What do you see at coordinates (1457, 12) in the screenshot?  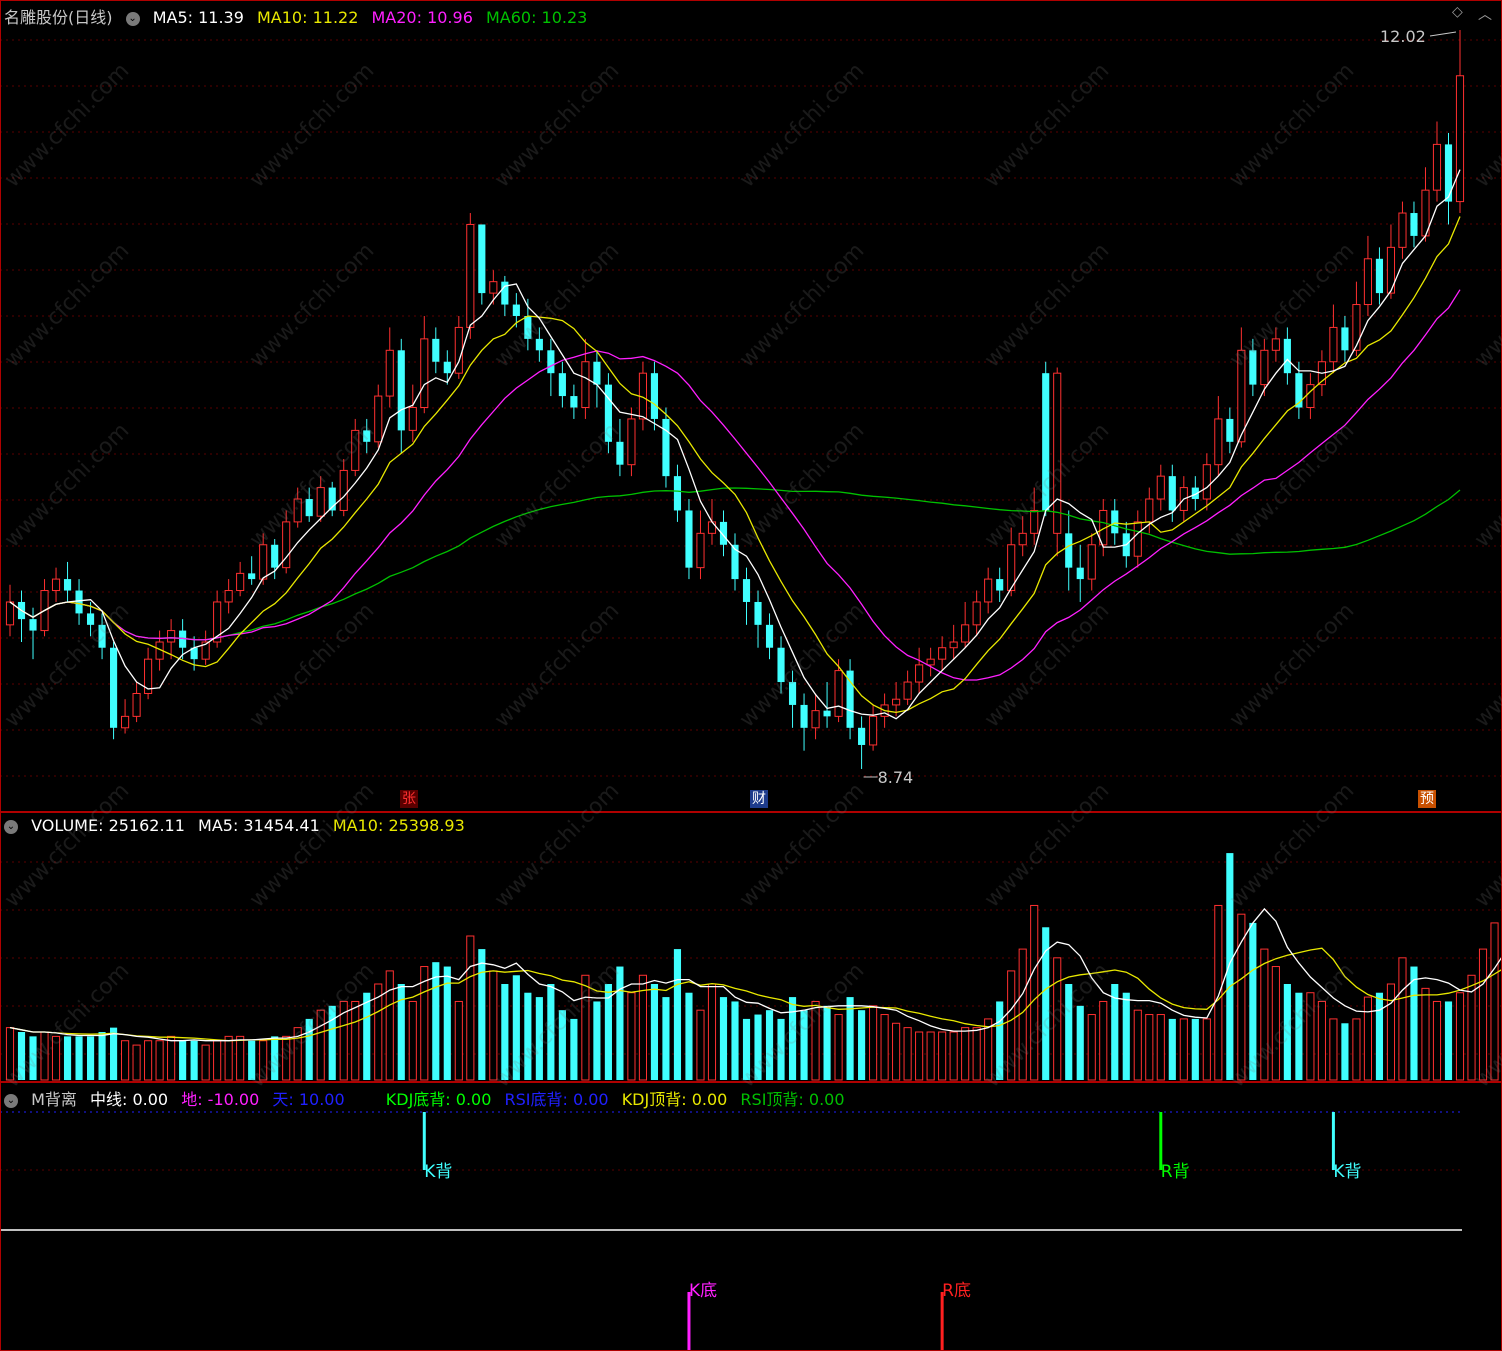 I see `diamond-icon: ◇` at bounding box center [1457, 12].